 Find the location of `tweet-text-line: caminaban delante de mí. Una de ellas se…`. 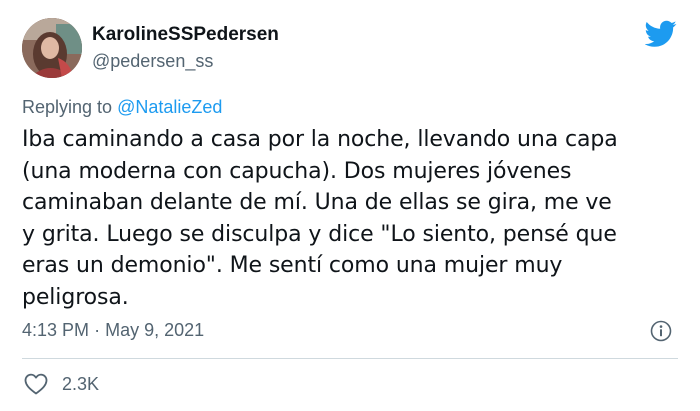

tweet-text-line: caminaban delante de mí. Una de ellas se… is located at coordinates (317, 202).